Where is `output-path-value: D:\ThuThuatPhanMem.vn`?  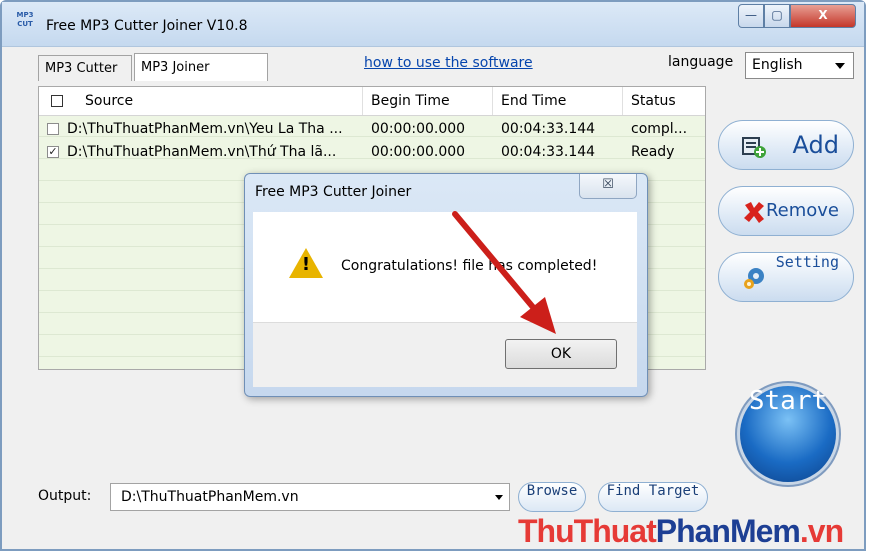 output-path-value: D:\ThuThuatPhanMem.vn is located at coordinates (210, 497).